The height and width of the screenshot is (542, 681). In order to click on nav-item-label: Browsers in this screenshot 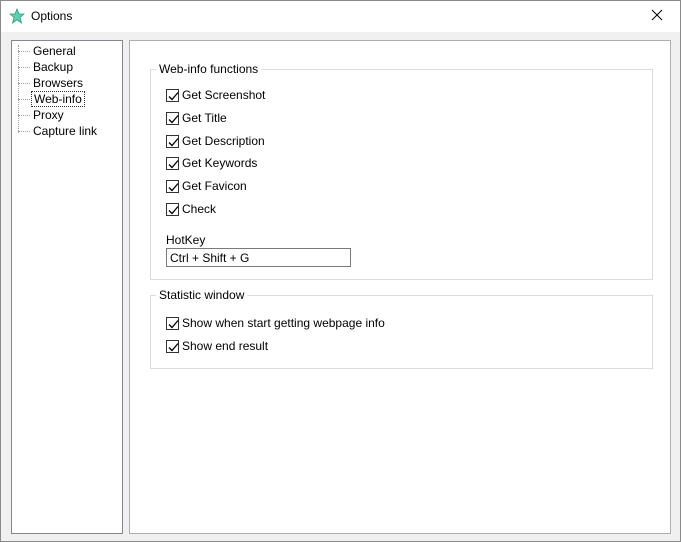, I will do `click(58, 83)`.